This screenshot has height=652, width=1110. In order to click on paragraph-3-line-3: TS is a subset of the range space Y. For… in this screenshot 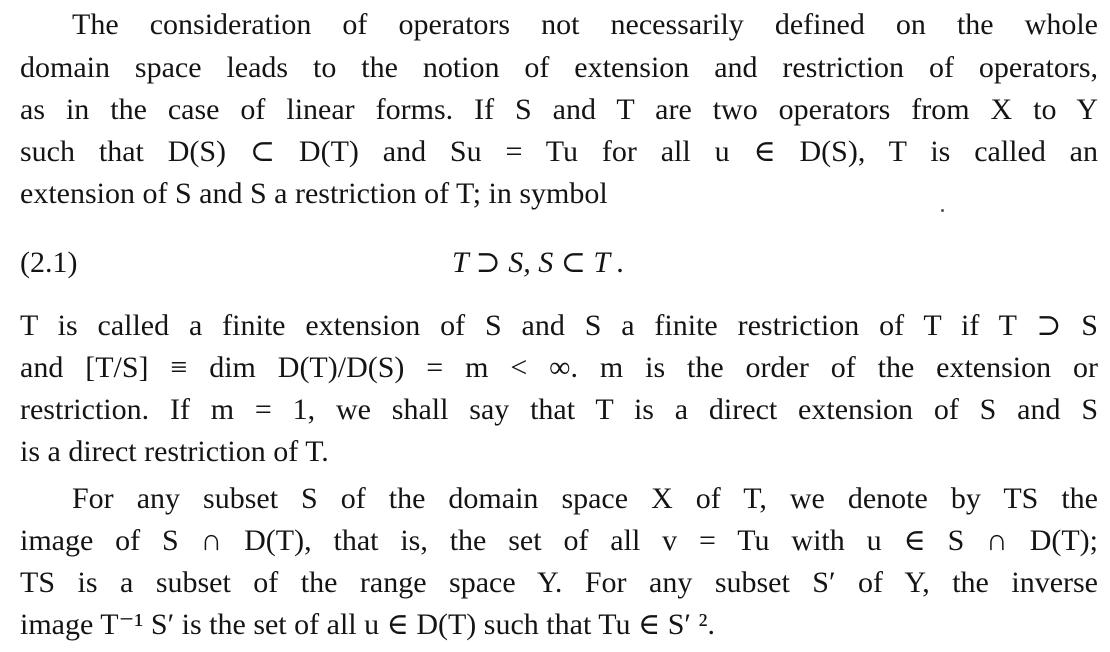, I will do `click(559, 582)`.